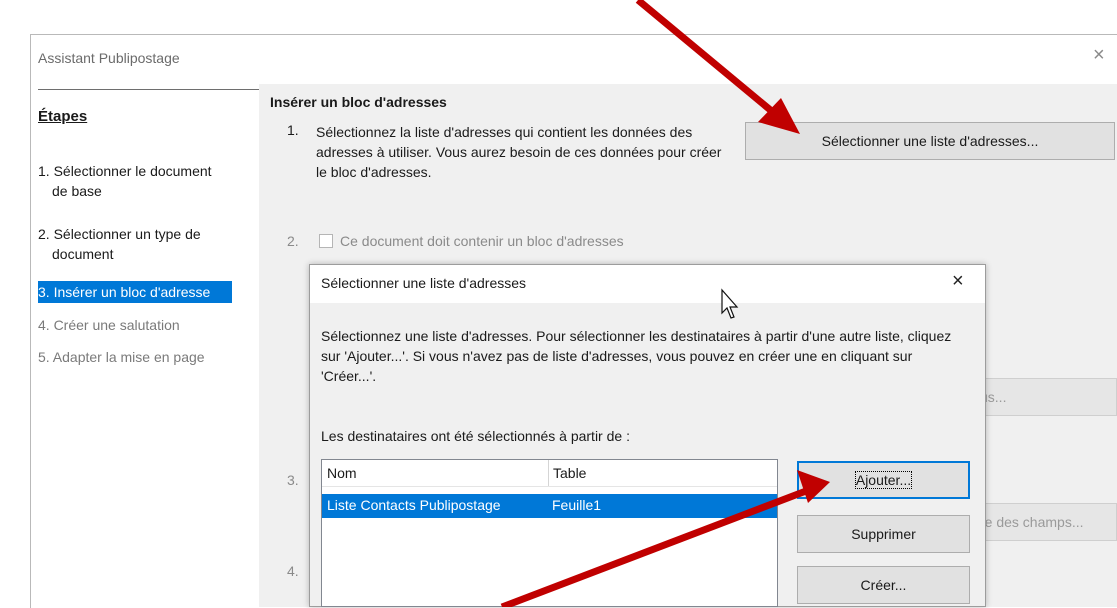 The height and width of the screenshot is (608, 1117). I want to click on annotation-arrow-bottom, so click(665, 538).